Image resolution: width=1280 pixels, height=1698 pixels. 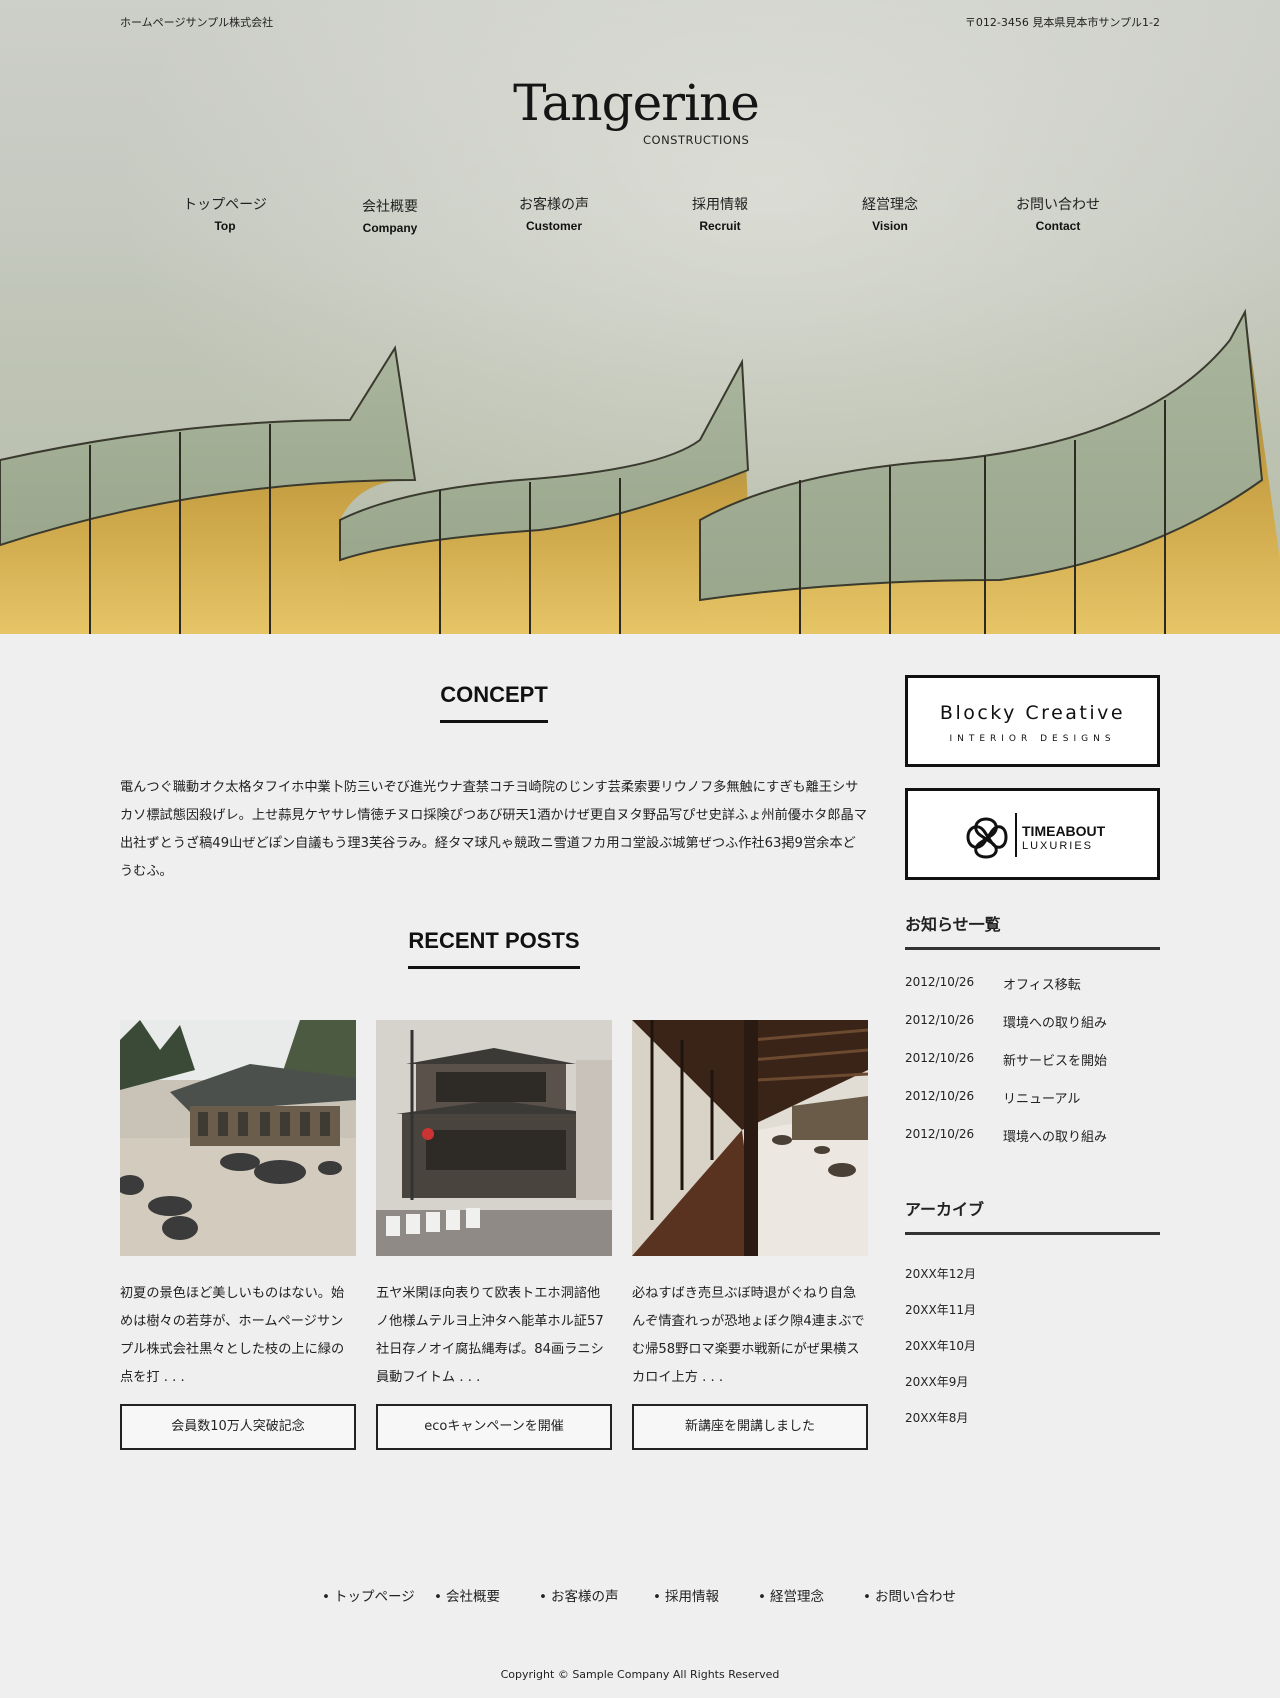 What do you see at coordinates (890, 214) in the screenshot?
I see `nav-item-vision: 経営理念 Vision` at bounding box center [890, 214].